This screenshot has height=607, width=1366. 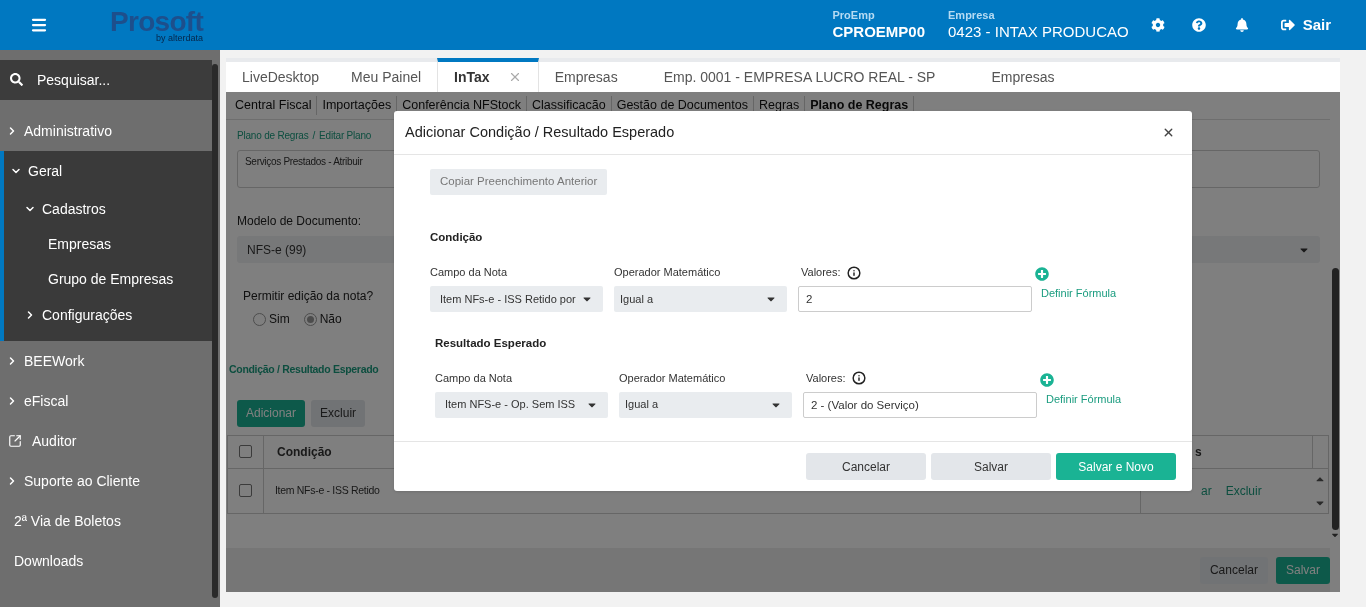 What do you see at coordinates (108, 171) in the screenshot?
I see `sidebar-item: Geral` at bounding box center [108, 171].